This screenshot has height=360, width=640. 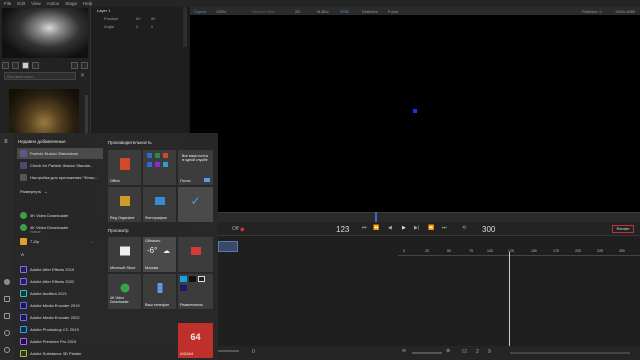 I want to click on preset-panel: ✕, so click(x=45, y=72).